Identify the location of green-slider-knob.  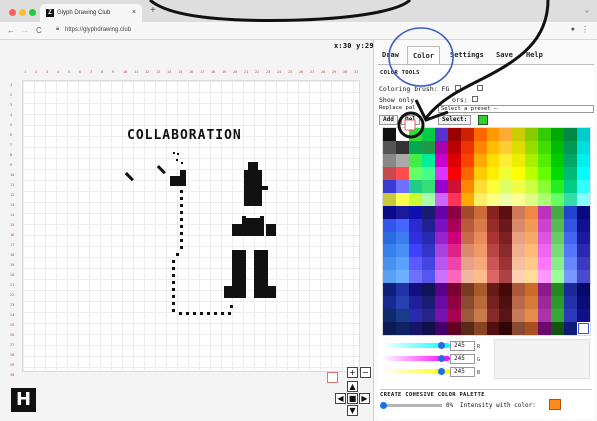
(441, 358).